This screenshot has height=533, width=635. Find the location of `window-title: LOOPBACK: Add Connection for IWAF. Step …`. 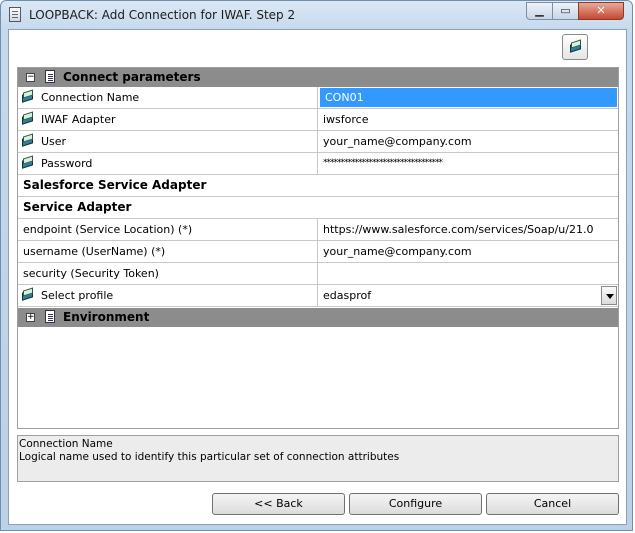

window-title: LOOPBACK: Add Connection for IWAF. Step … is located at coordinates (162, 15).